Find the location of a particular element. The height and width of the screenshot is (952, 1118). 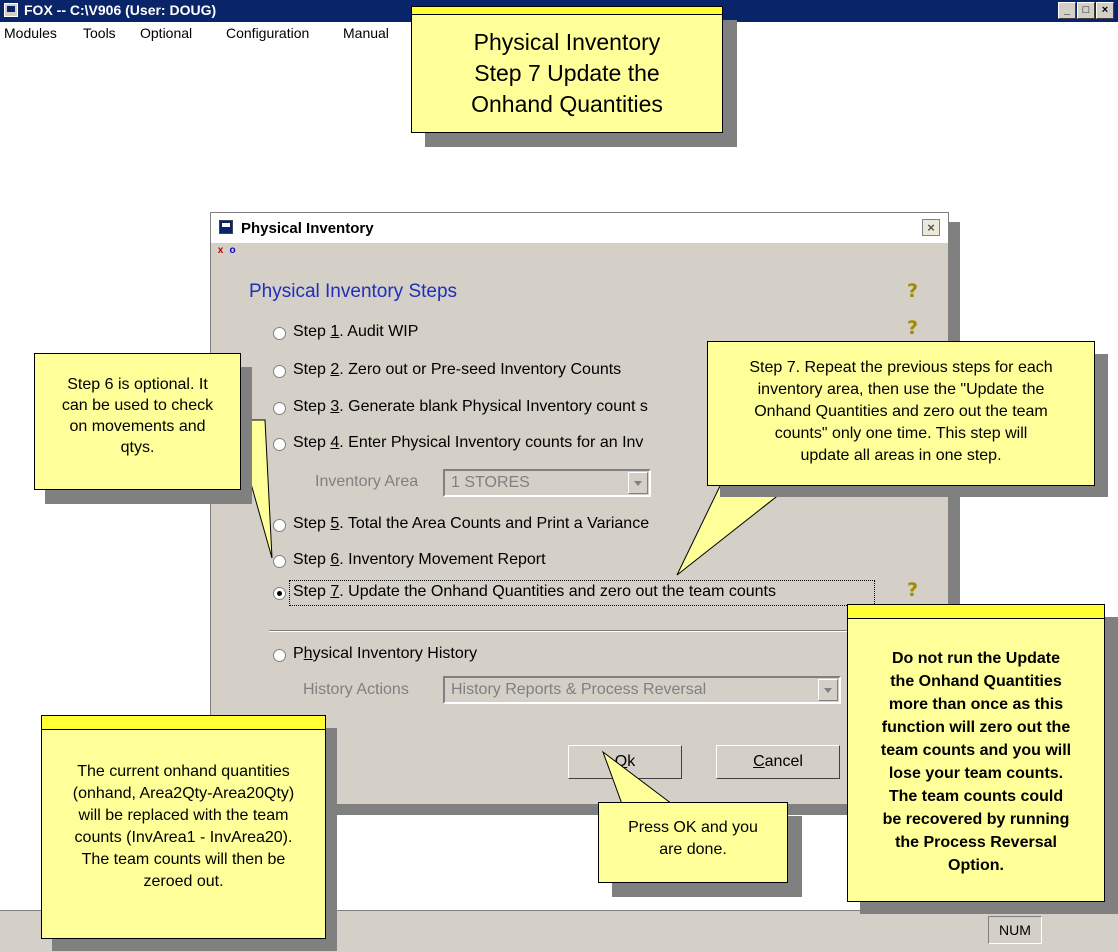

onhand-callout-line: zeroed out. is located at coordinates (183, 881).